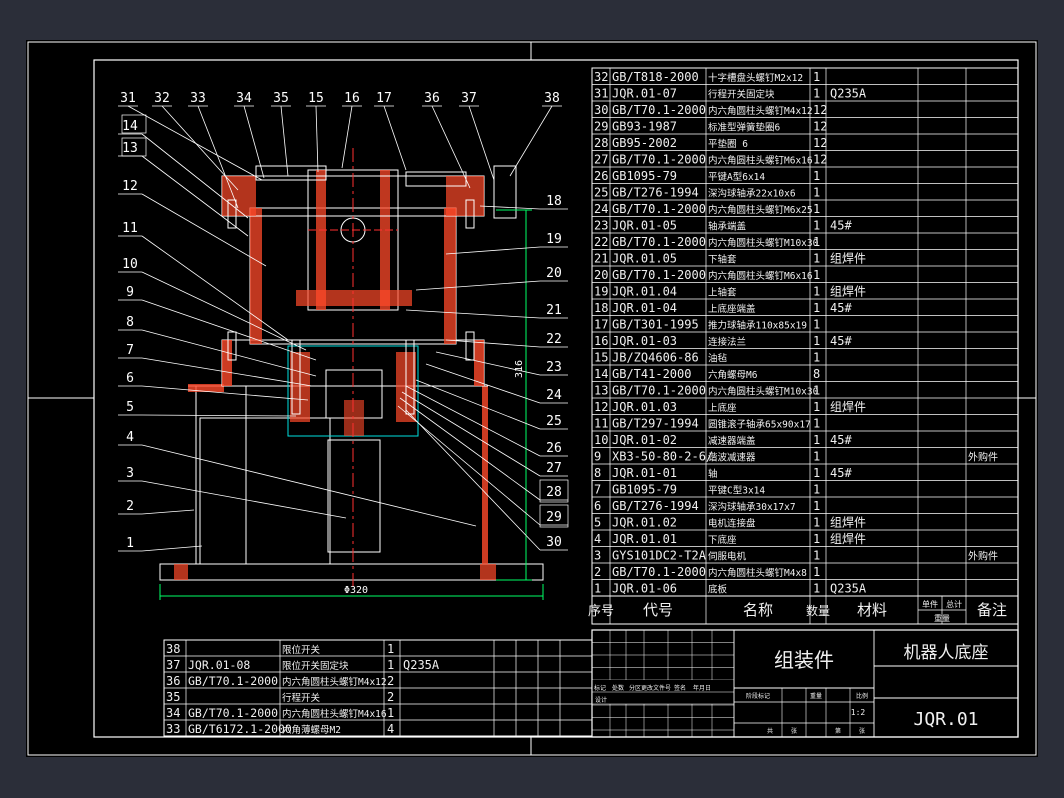 The width and height of the screenshot is (1064, 798). What do you see at coordinates (732, 524) in the screenshot?
I see `bom-name: 电机连接盘` at bounding box center [732, 524].